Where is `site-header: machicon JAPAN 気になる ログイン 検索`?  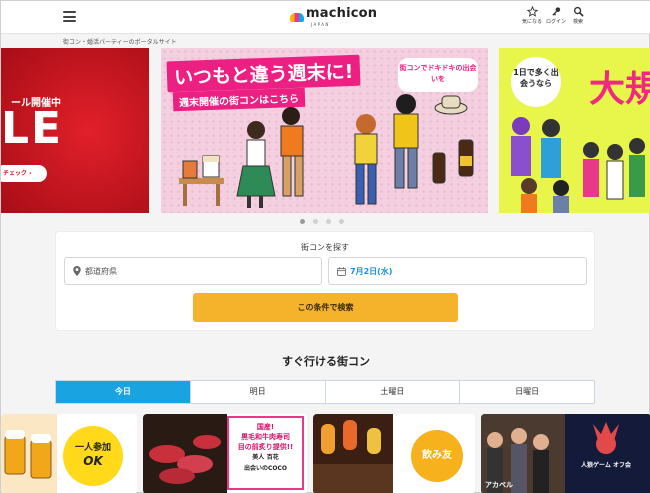 site-header: machicon JAPAN 気になる ログイン 検索 is located at coordinates (325, 17).